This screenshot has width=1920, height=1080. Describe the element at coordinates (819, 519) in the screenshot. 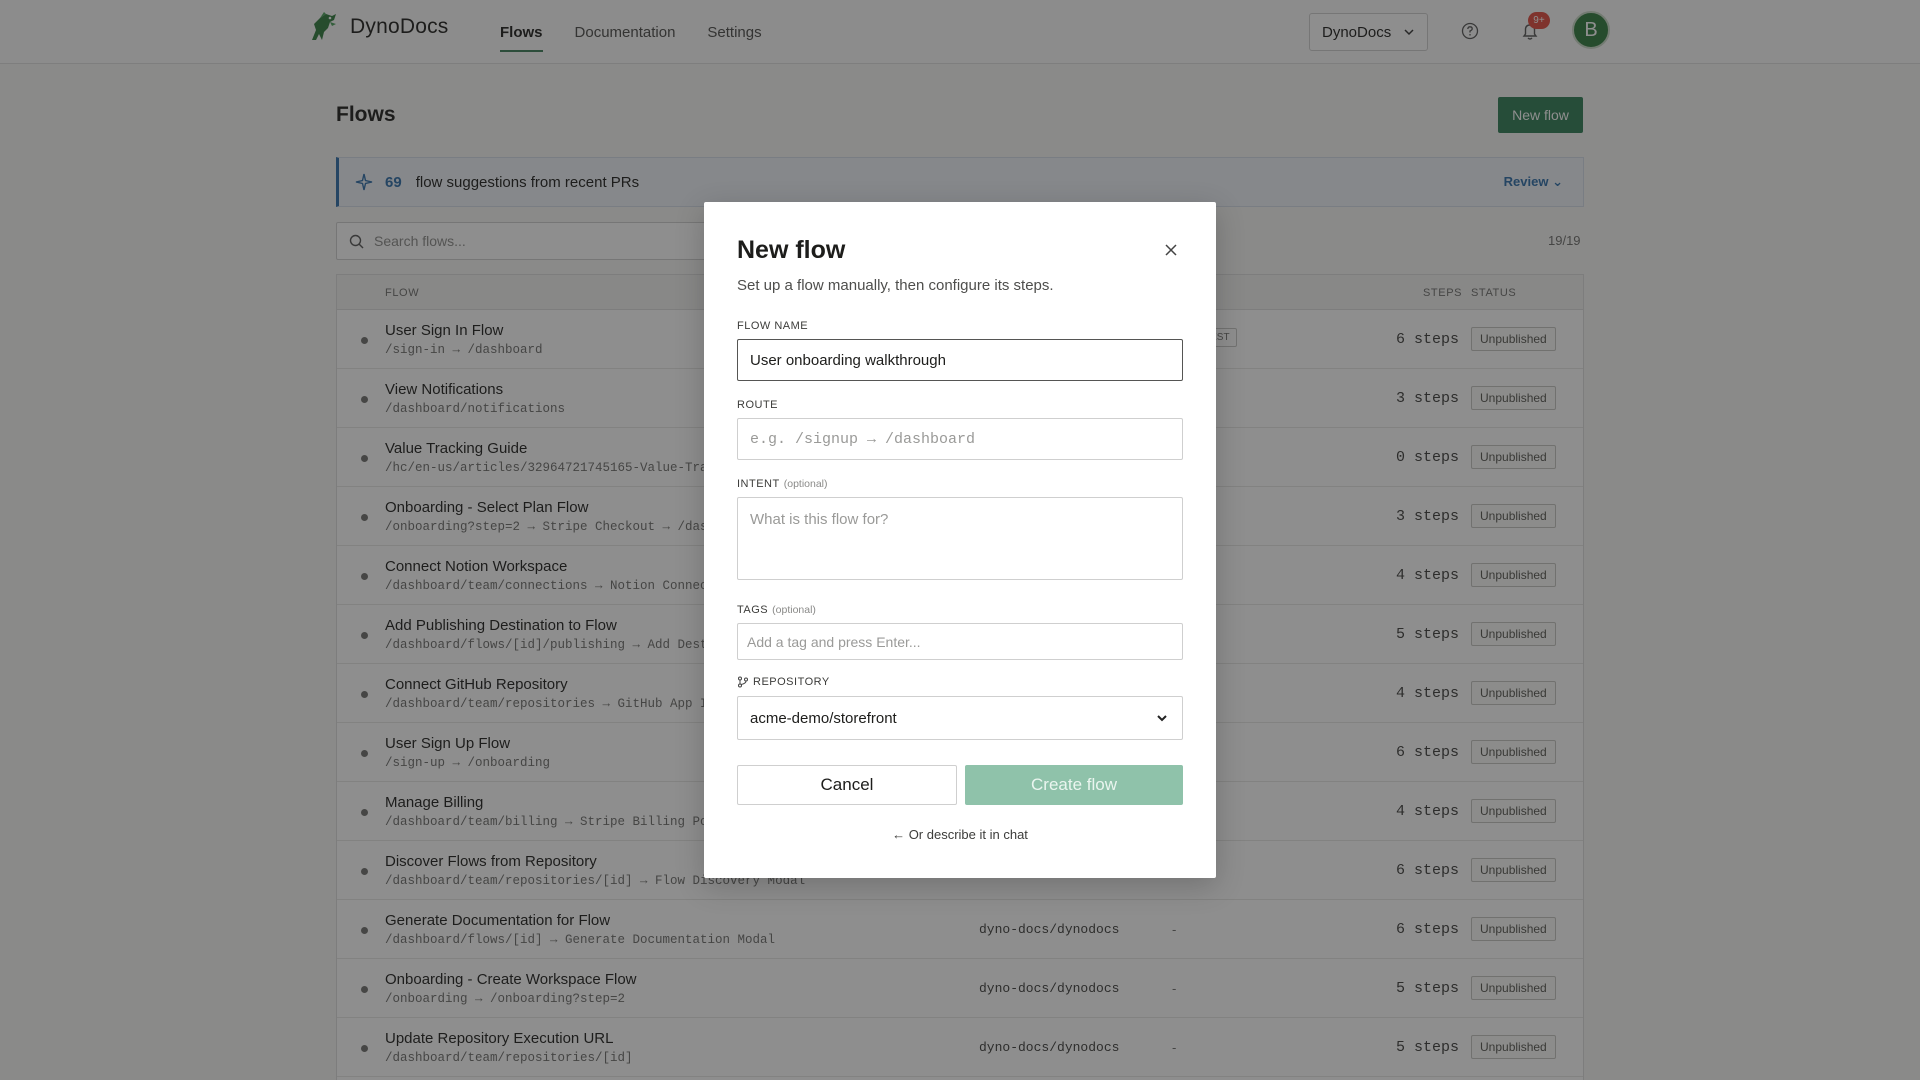

I see `intent-placeholder: What is this flow for?` at that location.